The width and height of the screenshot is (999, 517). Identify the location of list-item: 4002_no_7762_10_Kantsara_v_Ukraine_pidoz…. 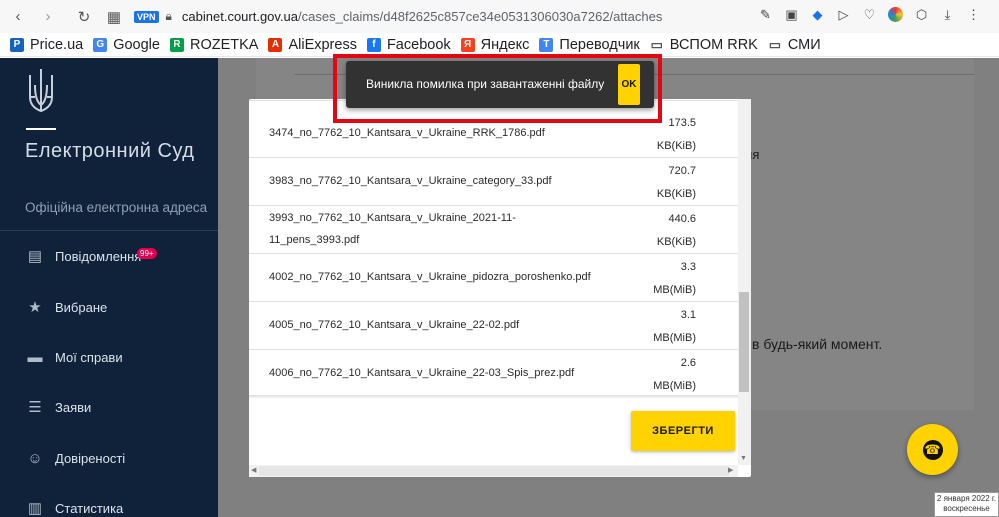
(493, 278).